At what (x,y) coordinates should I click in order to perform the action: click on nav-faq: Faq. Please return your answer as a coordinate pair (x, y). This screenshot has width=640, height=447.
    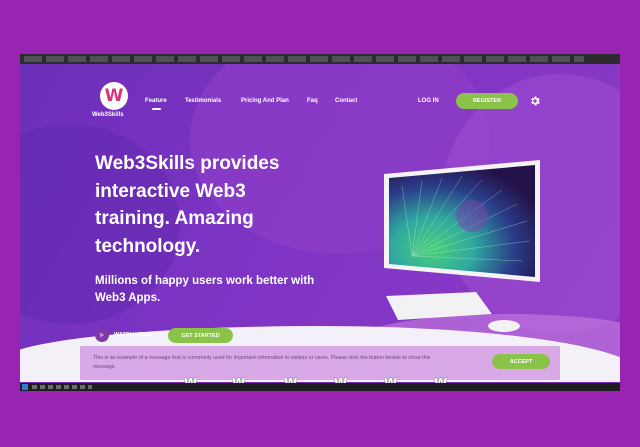
    Looking at the image, I should click on (312, 101).